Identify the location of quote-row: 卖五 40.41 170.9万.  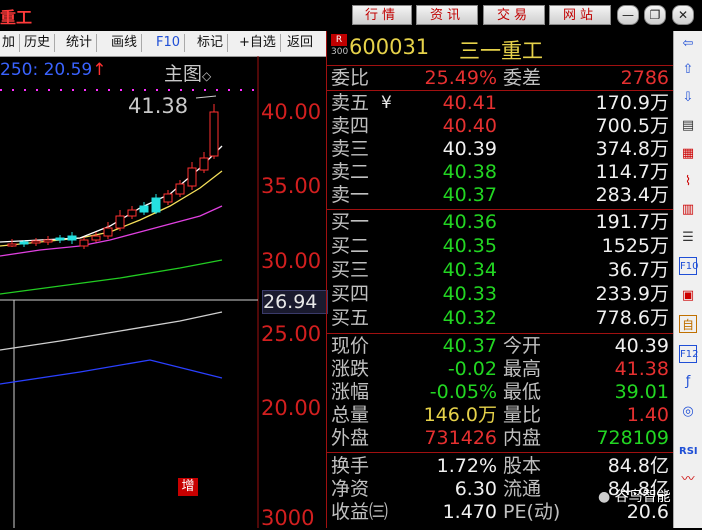
(500, 103).